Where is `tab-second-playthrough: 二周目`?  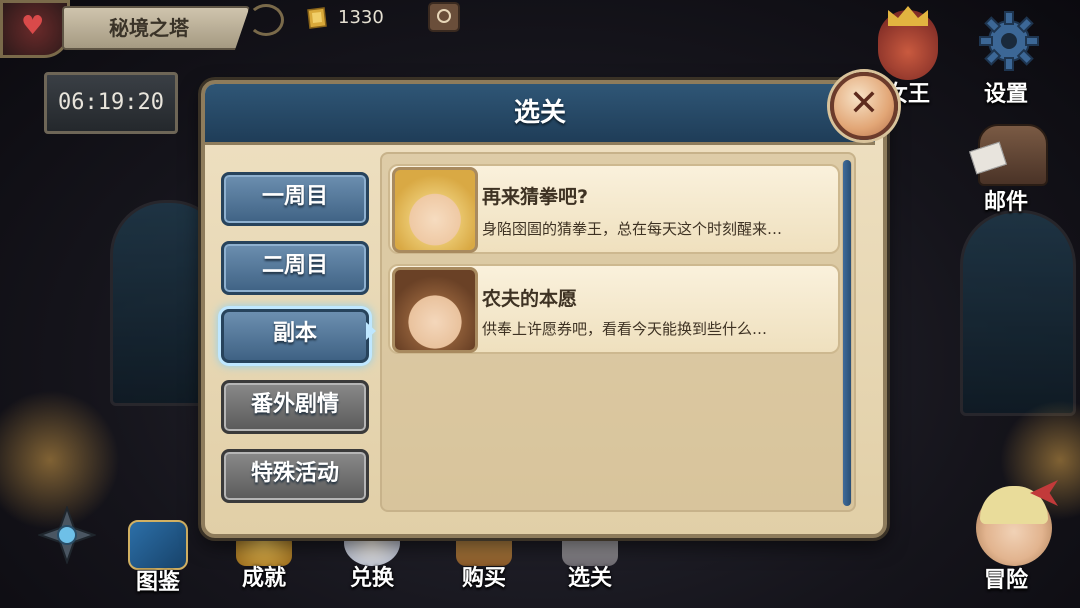 tab-second-playthrough: 二周目 is located at coordinates (295, 268).